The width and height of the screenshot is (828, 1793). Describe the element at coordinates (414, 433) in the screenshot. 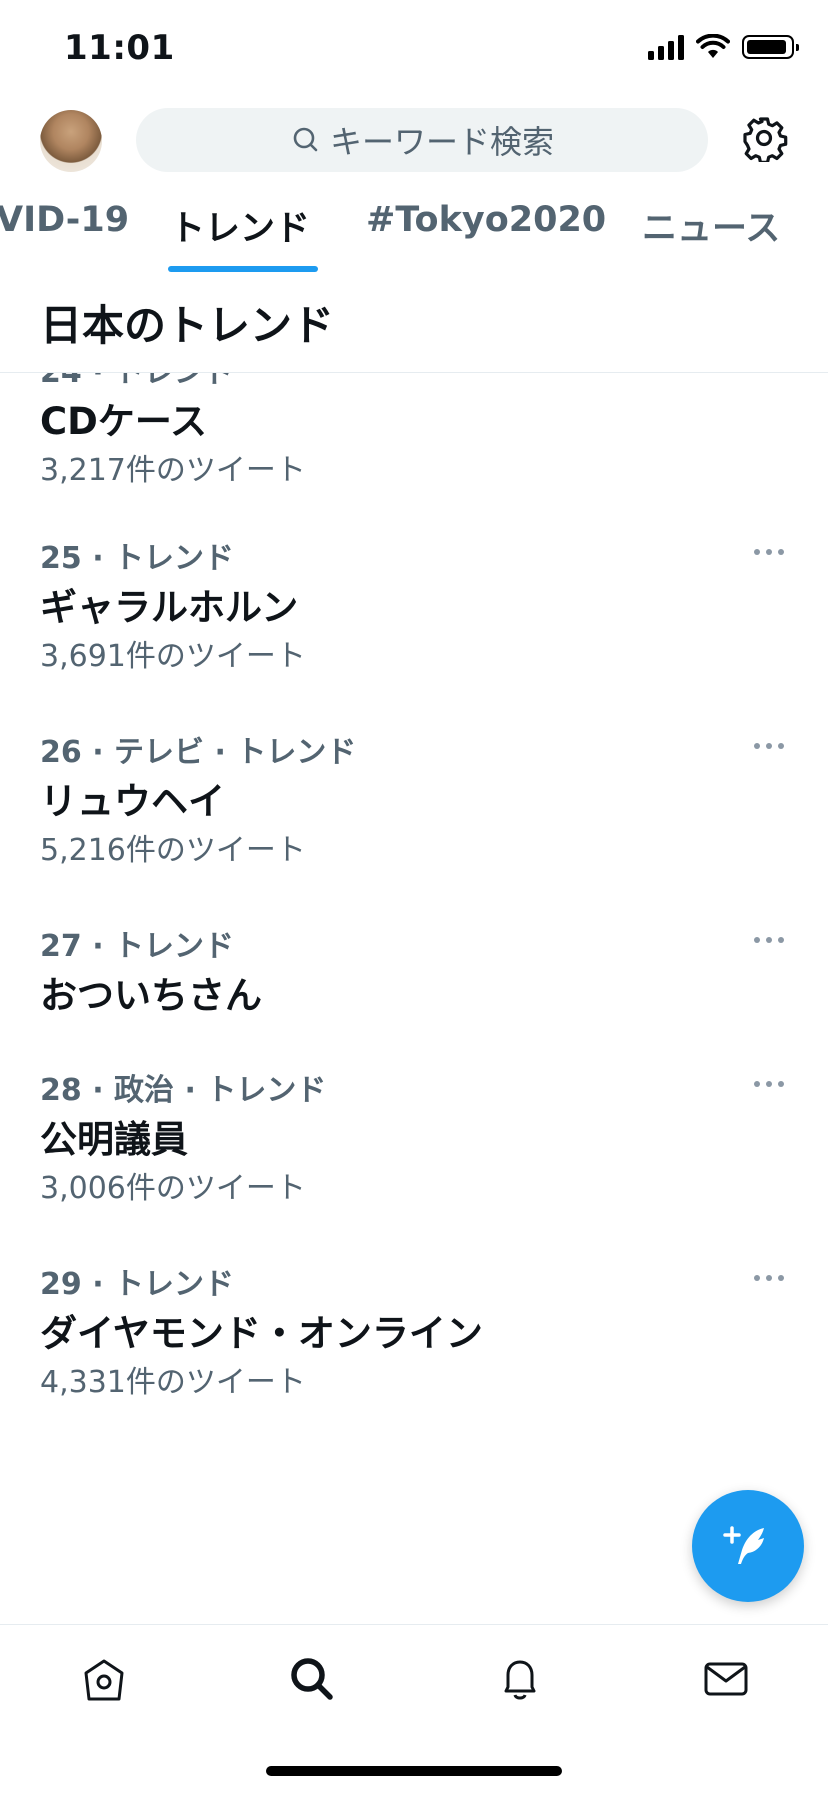

I see `trend-item: 24 · トレンド CDケース 3,217件のツイート` at that location.